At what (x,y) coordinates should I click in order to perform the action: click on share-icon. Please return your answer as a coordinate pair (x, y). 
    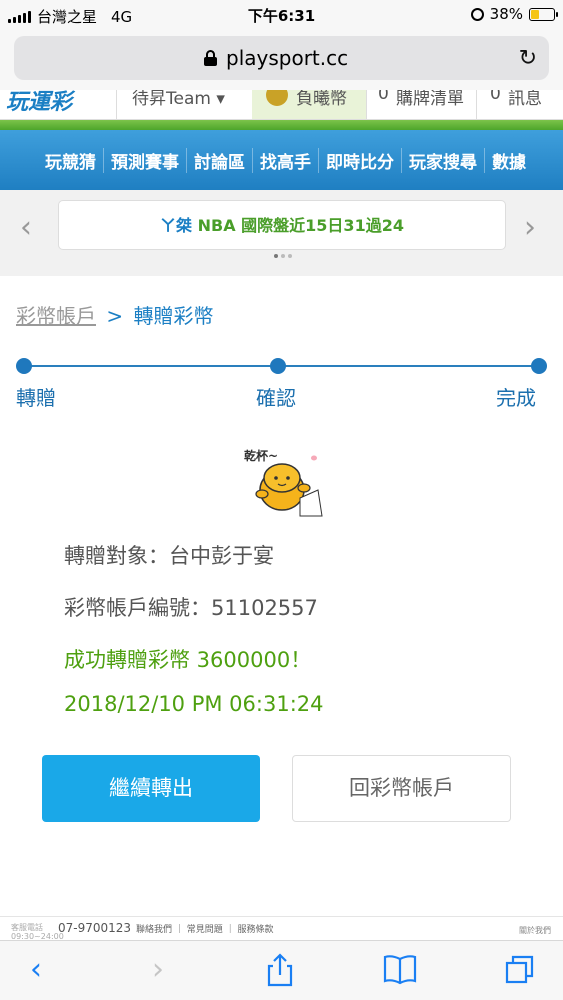
    Looking at the image, I should click on (280, 971).